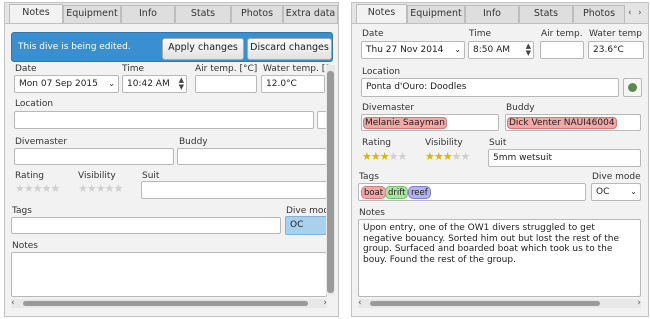 The width and height of the screenshot is (650, 319). I want to click on water-temp-value: 12.0°C, so click(281, 84).